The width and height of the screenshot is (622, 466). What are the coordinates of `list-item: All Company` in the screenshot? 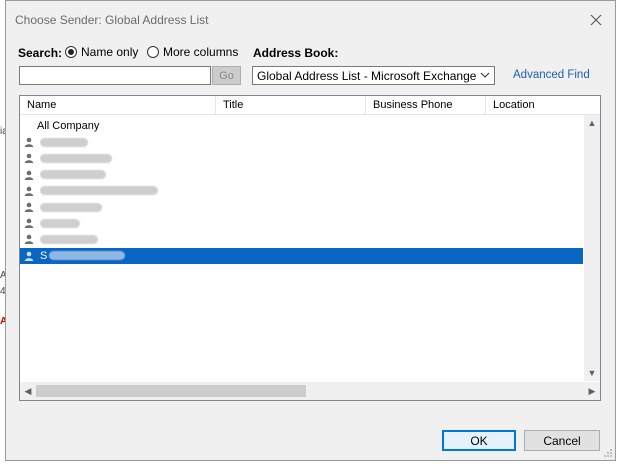 It's located at (301, 126).